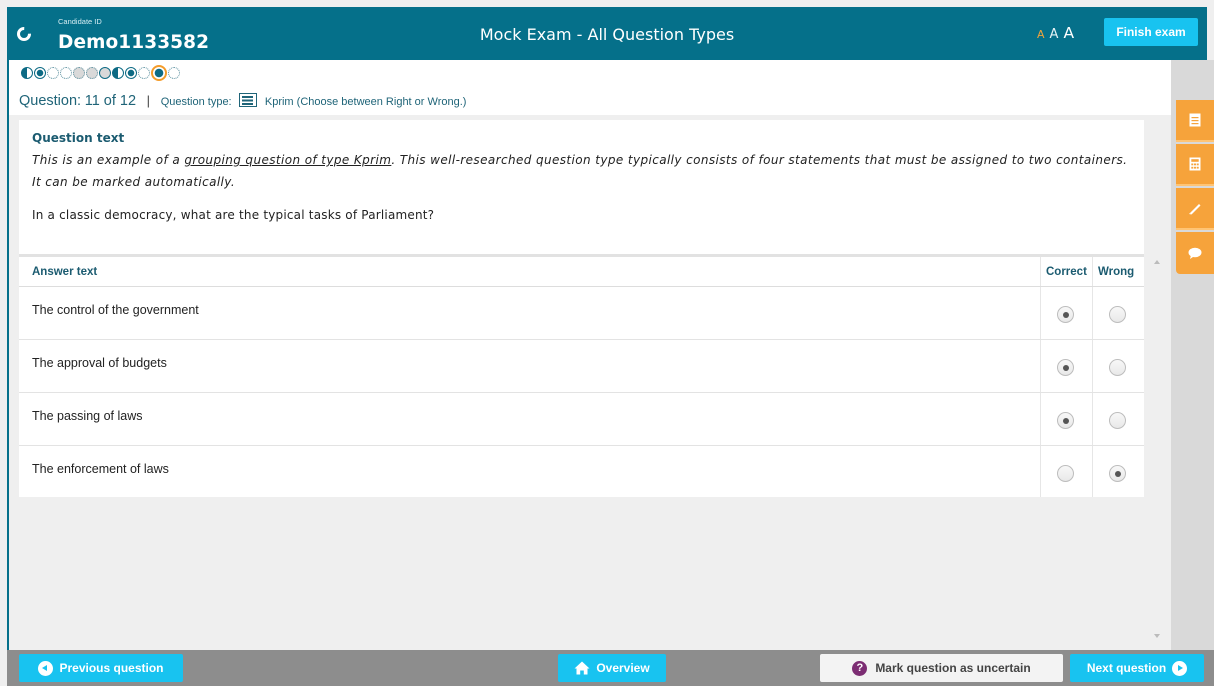 Image resolution: width=1214 pixels, height=686 pixels. Describe the element at coordinates (248, 100) in the screenshot. I see `list-type-icon` at that location.